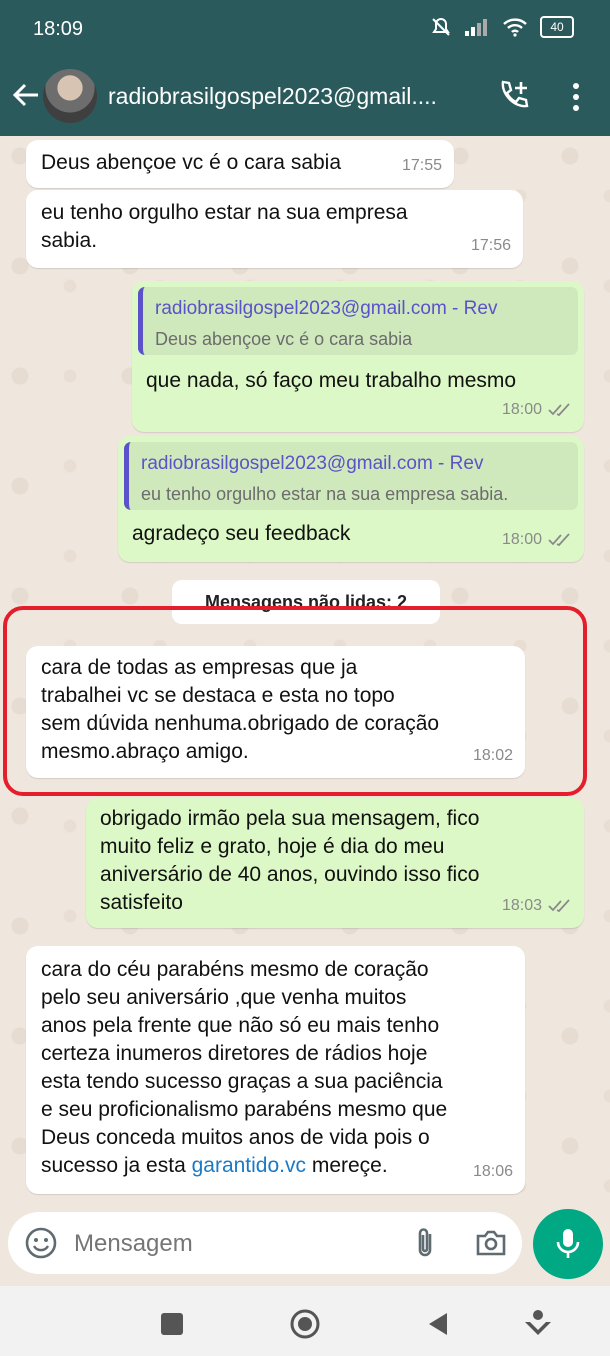  I want to click on mute-icon, so click(441, 26).